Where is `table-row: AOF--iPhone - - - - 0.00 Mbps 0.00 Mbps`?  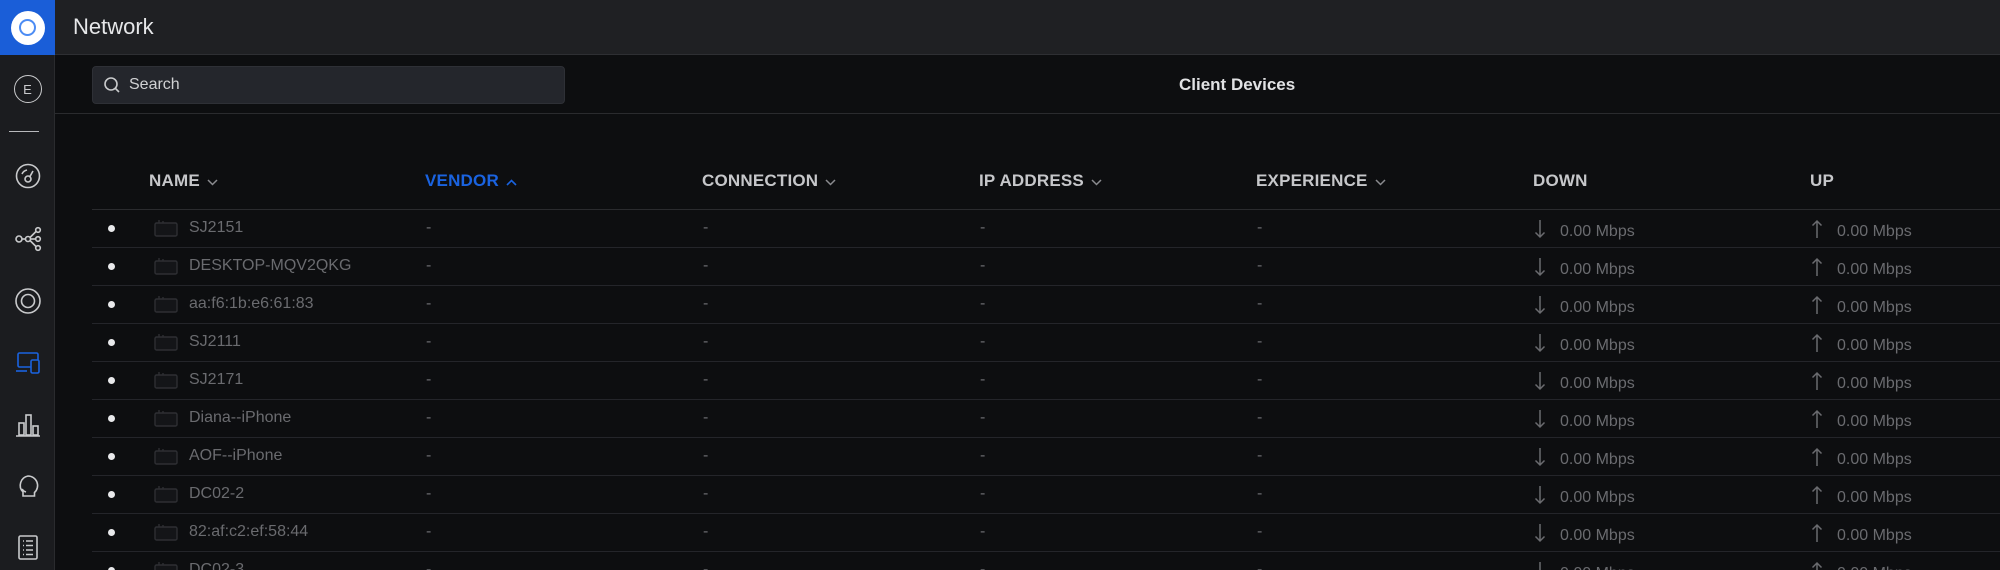
table-row: AOF--iPhone - - - - 0.00 Mbps 0.00 Mbps is located at coordinates (1046, 457).